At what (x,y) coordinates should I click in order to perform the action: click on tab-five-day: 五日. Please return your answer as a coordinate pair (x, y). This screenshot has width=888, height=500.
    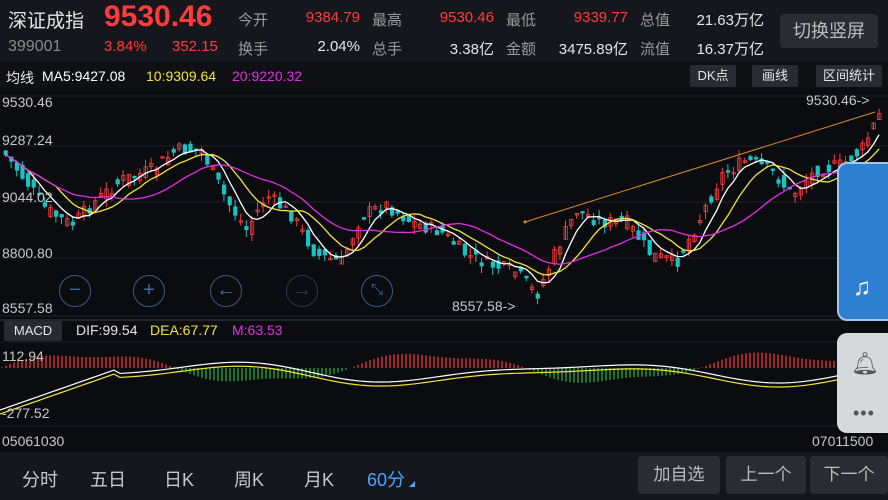
    Looking at the image, I should click on (108, 479).